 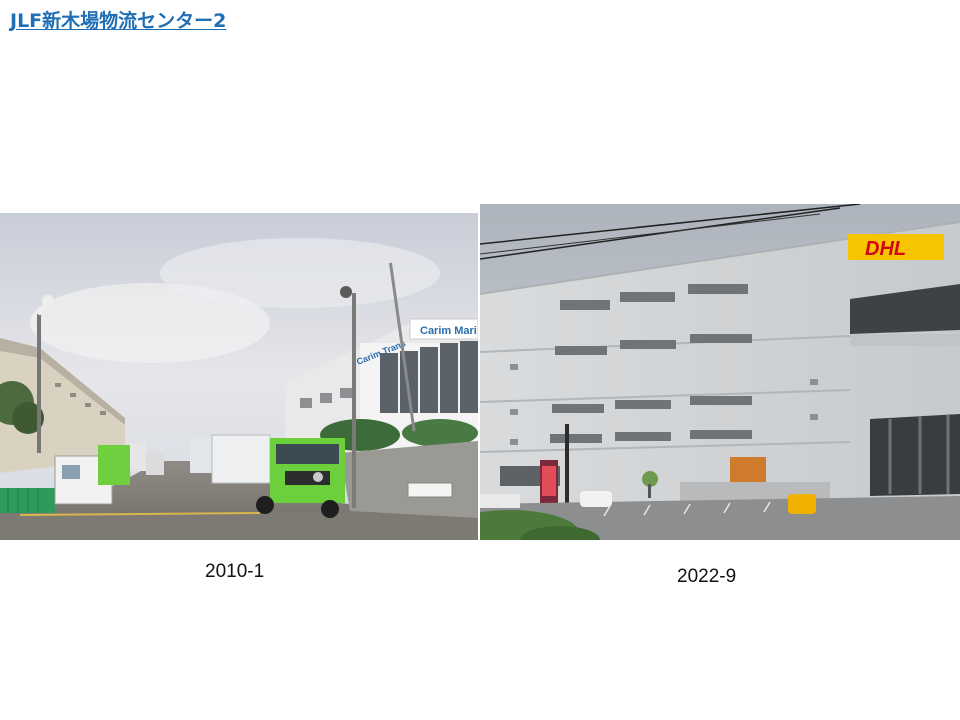 What do you see at coordinates (885, 249) in the screenshot?
I see `svg-text: DHL` at bounding box center [885, 249].